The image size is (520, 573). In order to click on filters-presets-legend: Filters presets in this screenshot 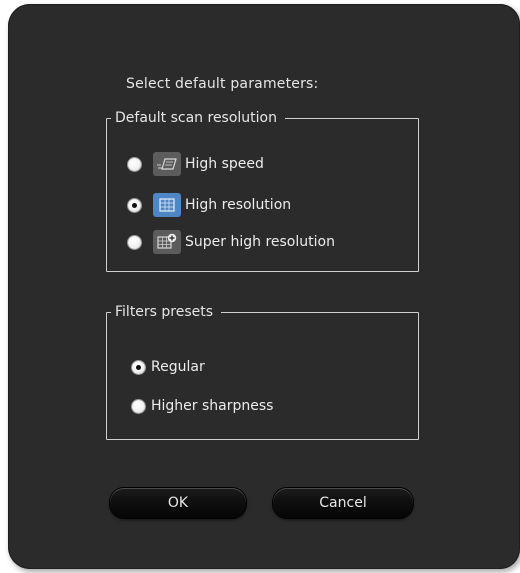, I will do `click(164, 312)`.